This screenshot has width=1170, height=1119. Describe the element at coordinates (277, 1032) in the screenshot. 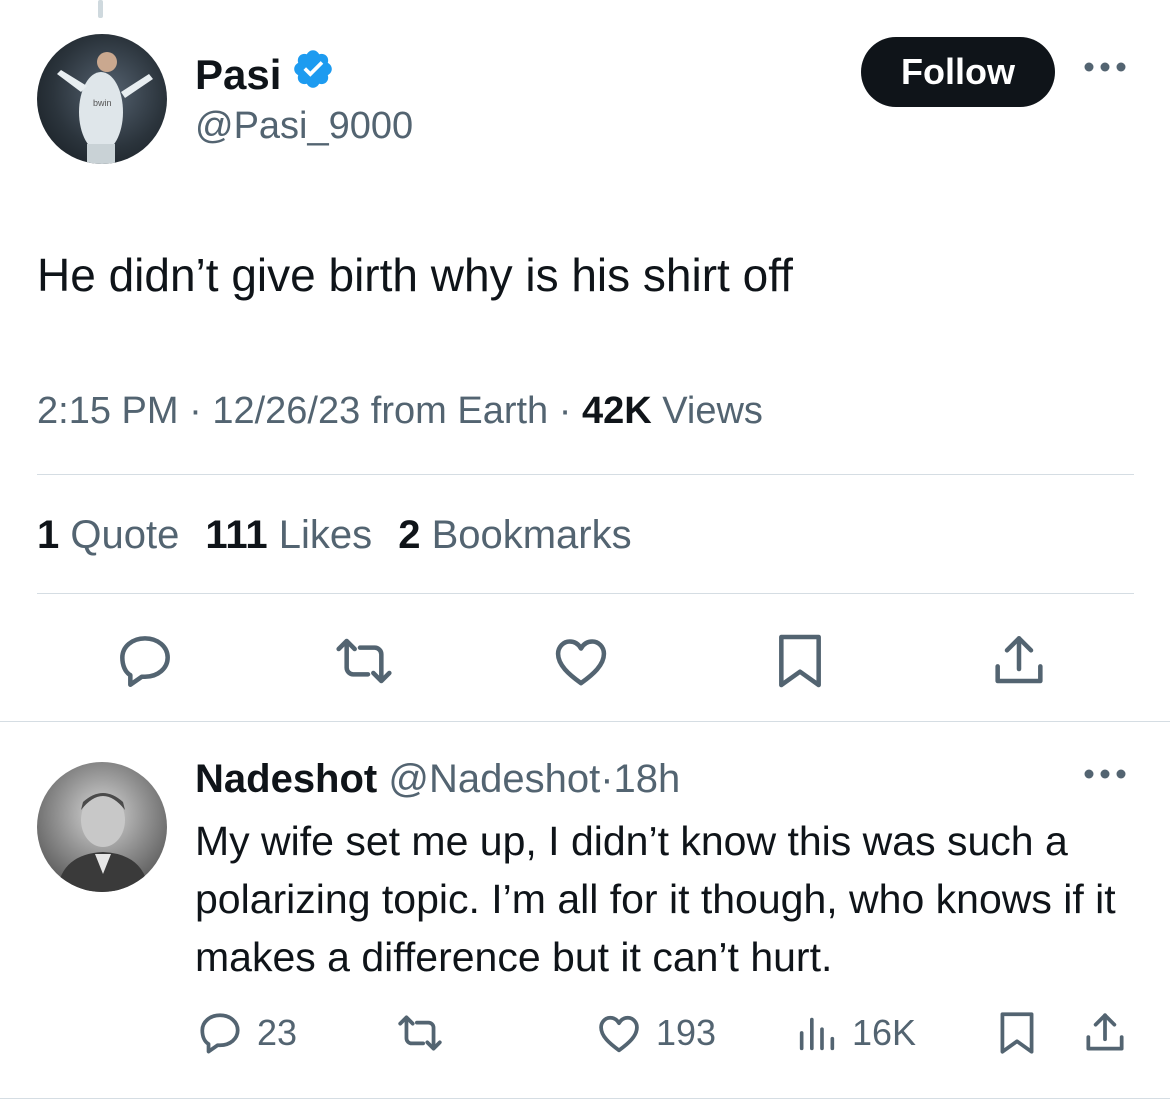

I see `reply-count: 23` at that location.